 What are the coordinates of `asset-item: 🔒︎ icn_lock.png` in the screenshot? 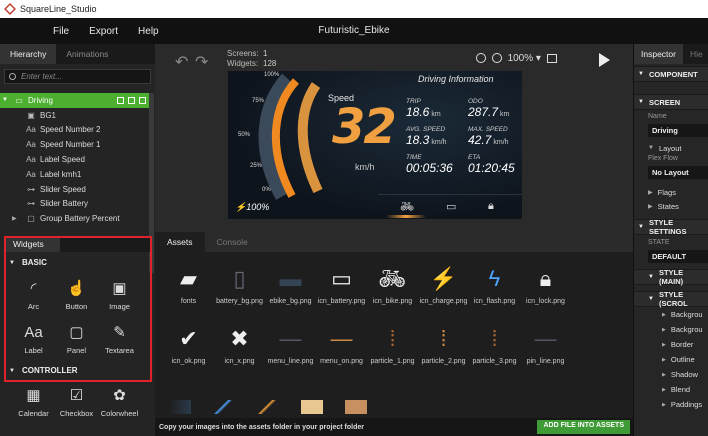 It's located at (545, 290).